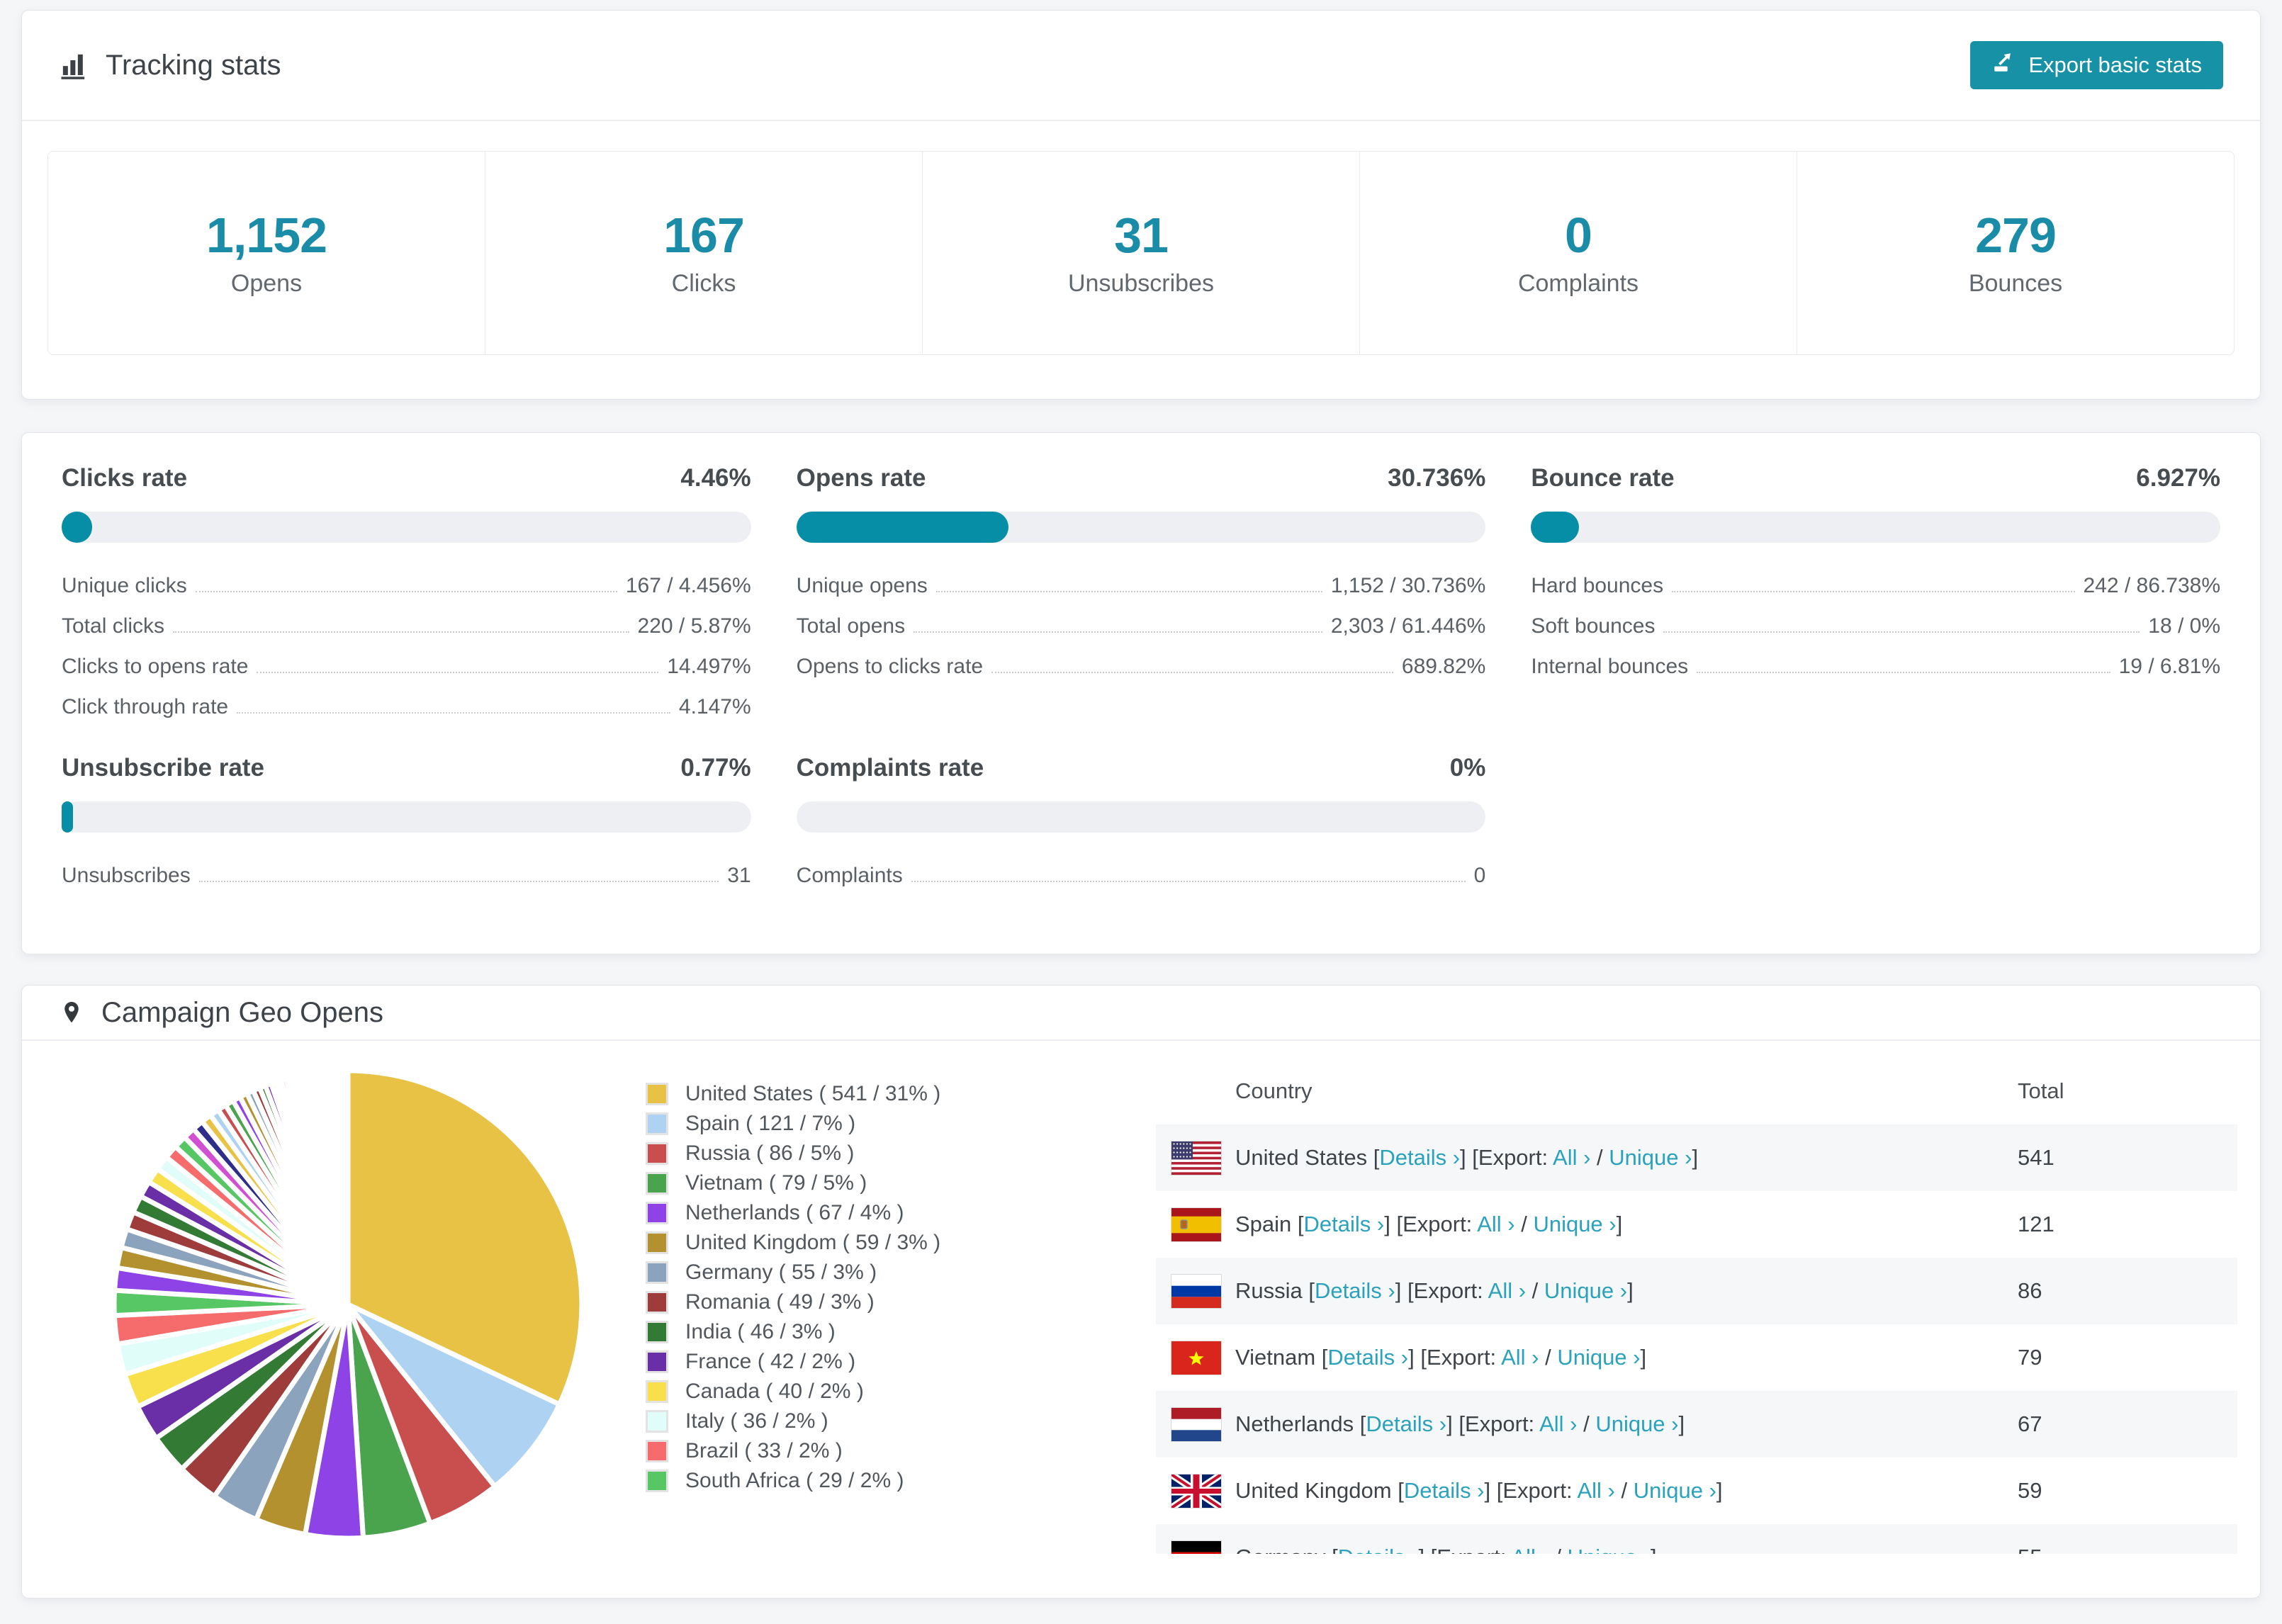 This screenshot has height=1624, width=2282. I want to click on details-link-russia: Details ›, so click(1355, 1290).